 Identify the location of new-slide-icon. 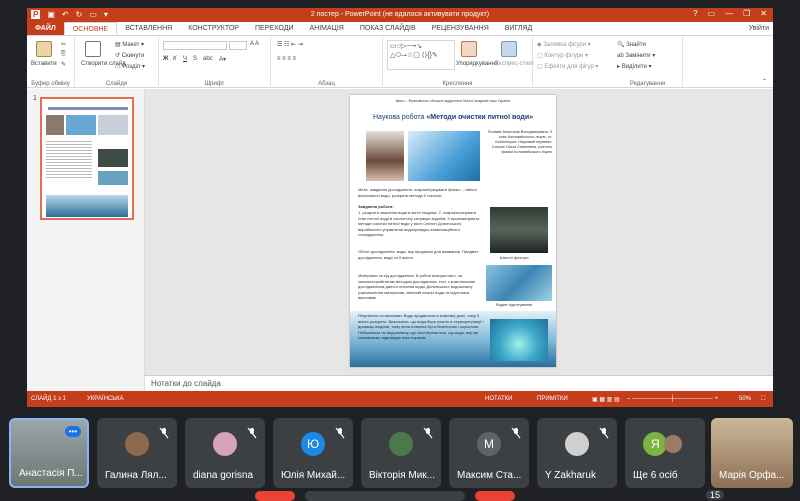
(93, 49).